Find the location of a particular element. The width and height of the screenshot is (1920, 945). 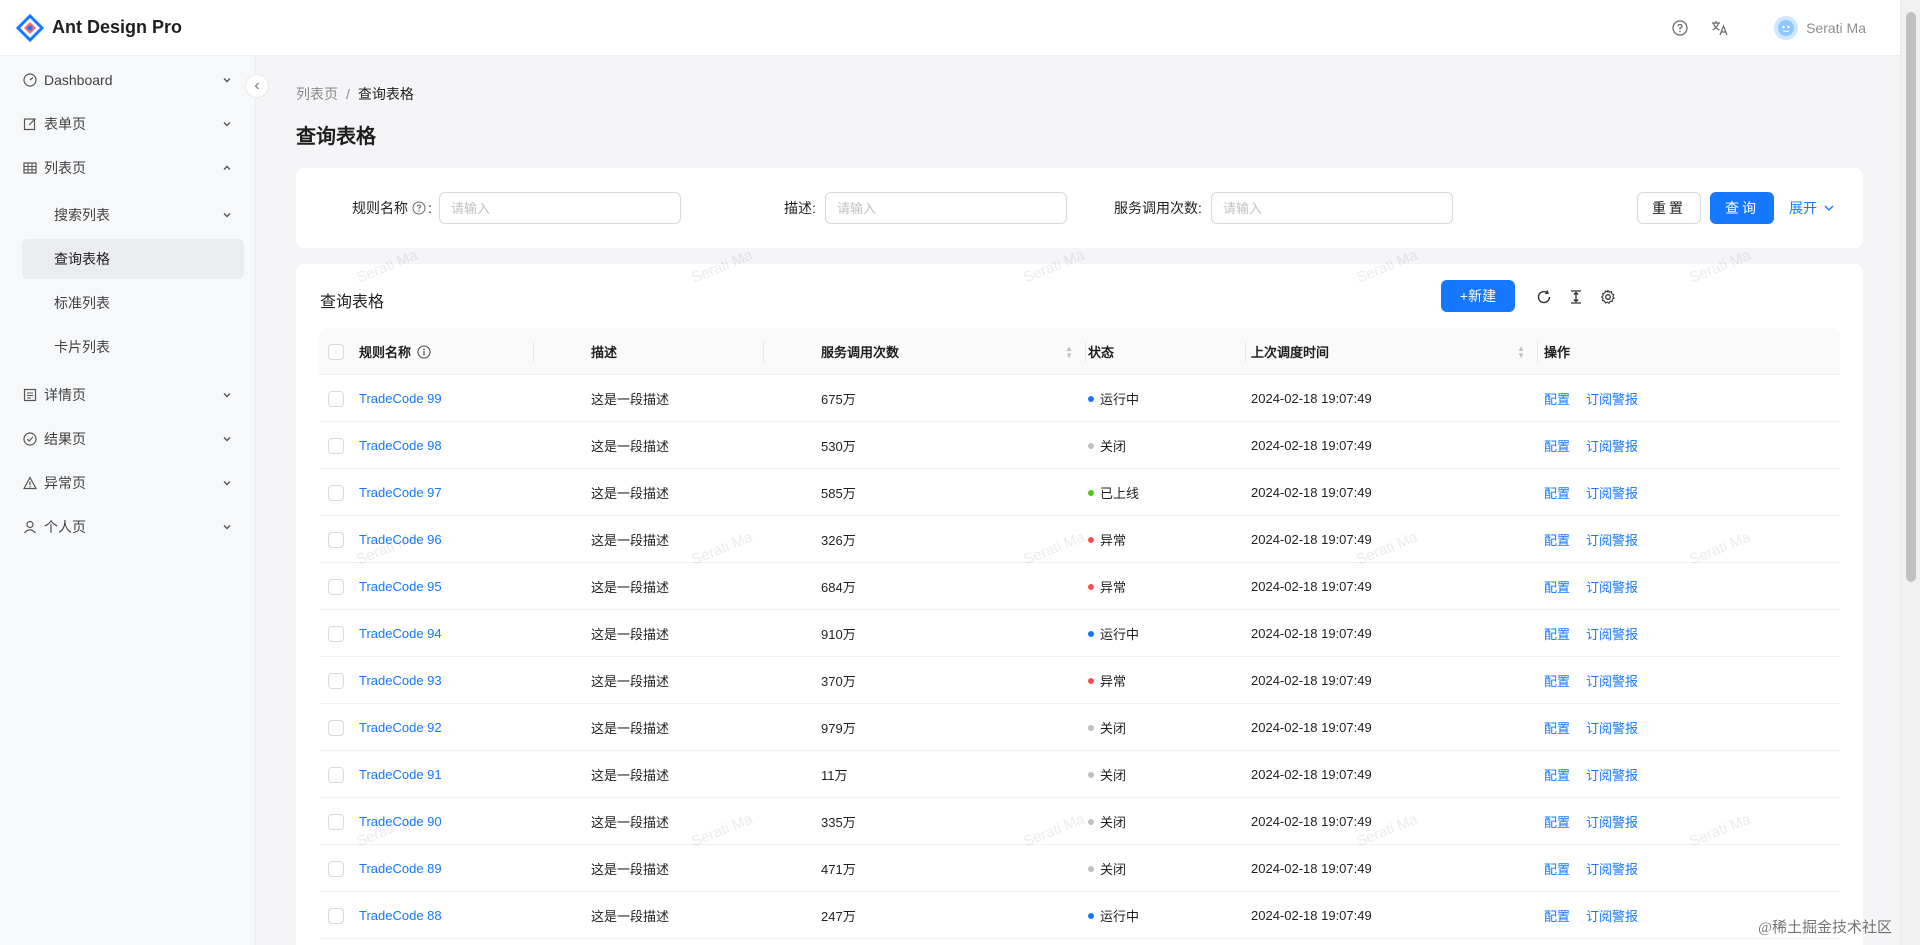

rule-name-link: TradeCode 92 is located at coordinates (400, 727).